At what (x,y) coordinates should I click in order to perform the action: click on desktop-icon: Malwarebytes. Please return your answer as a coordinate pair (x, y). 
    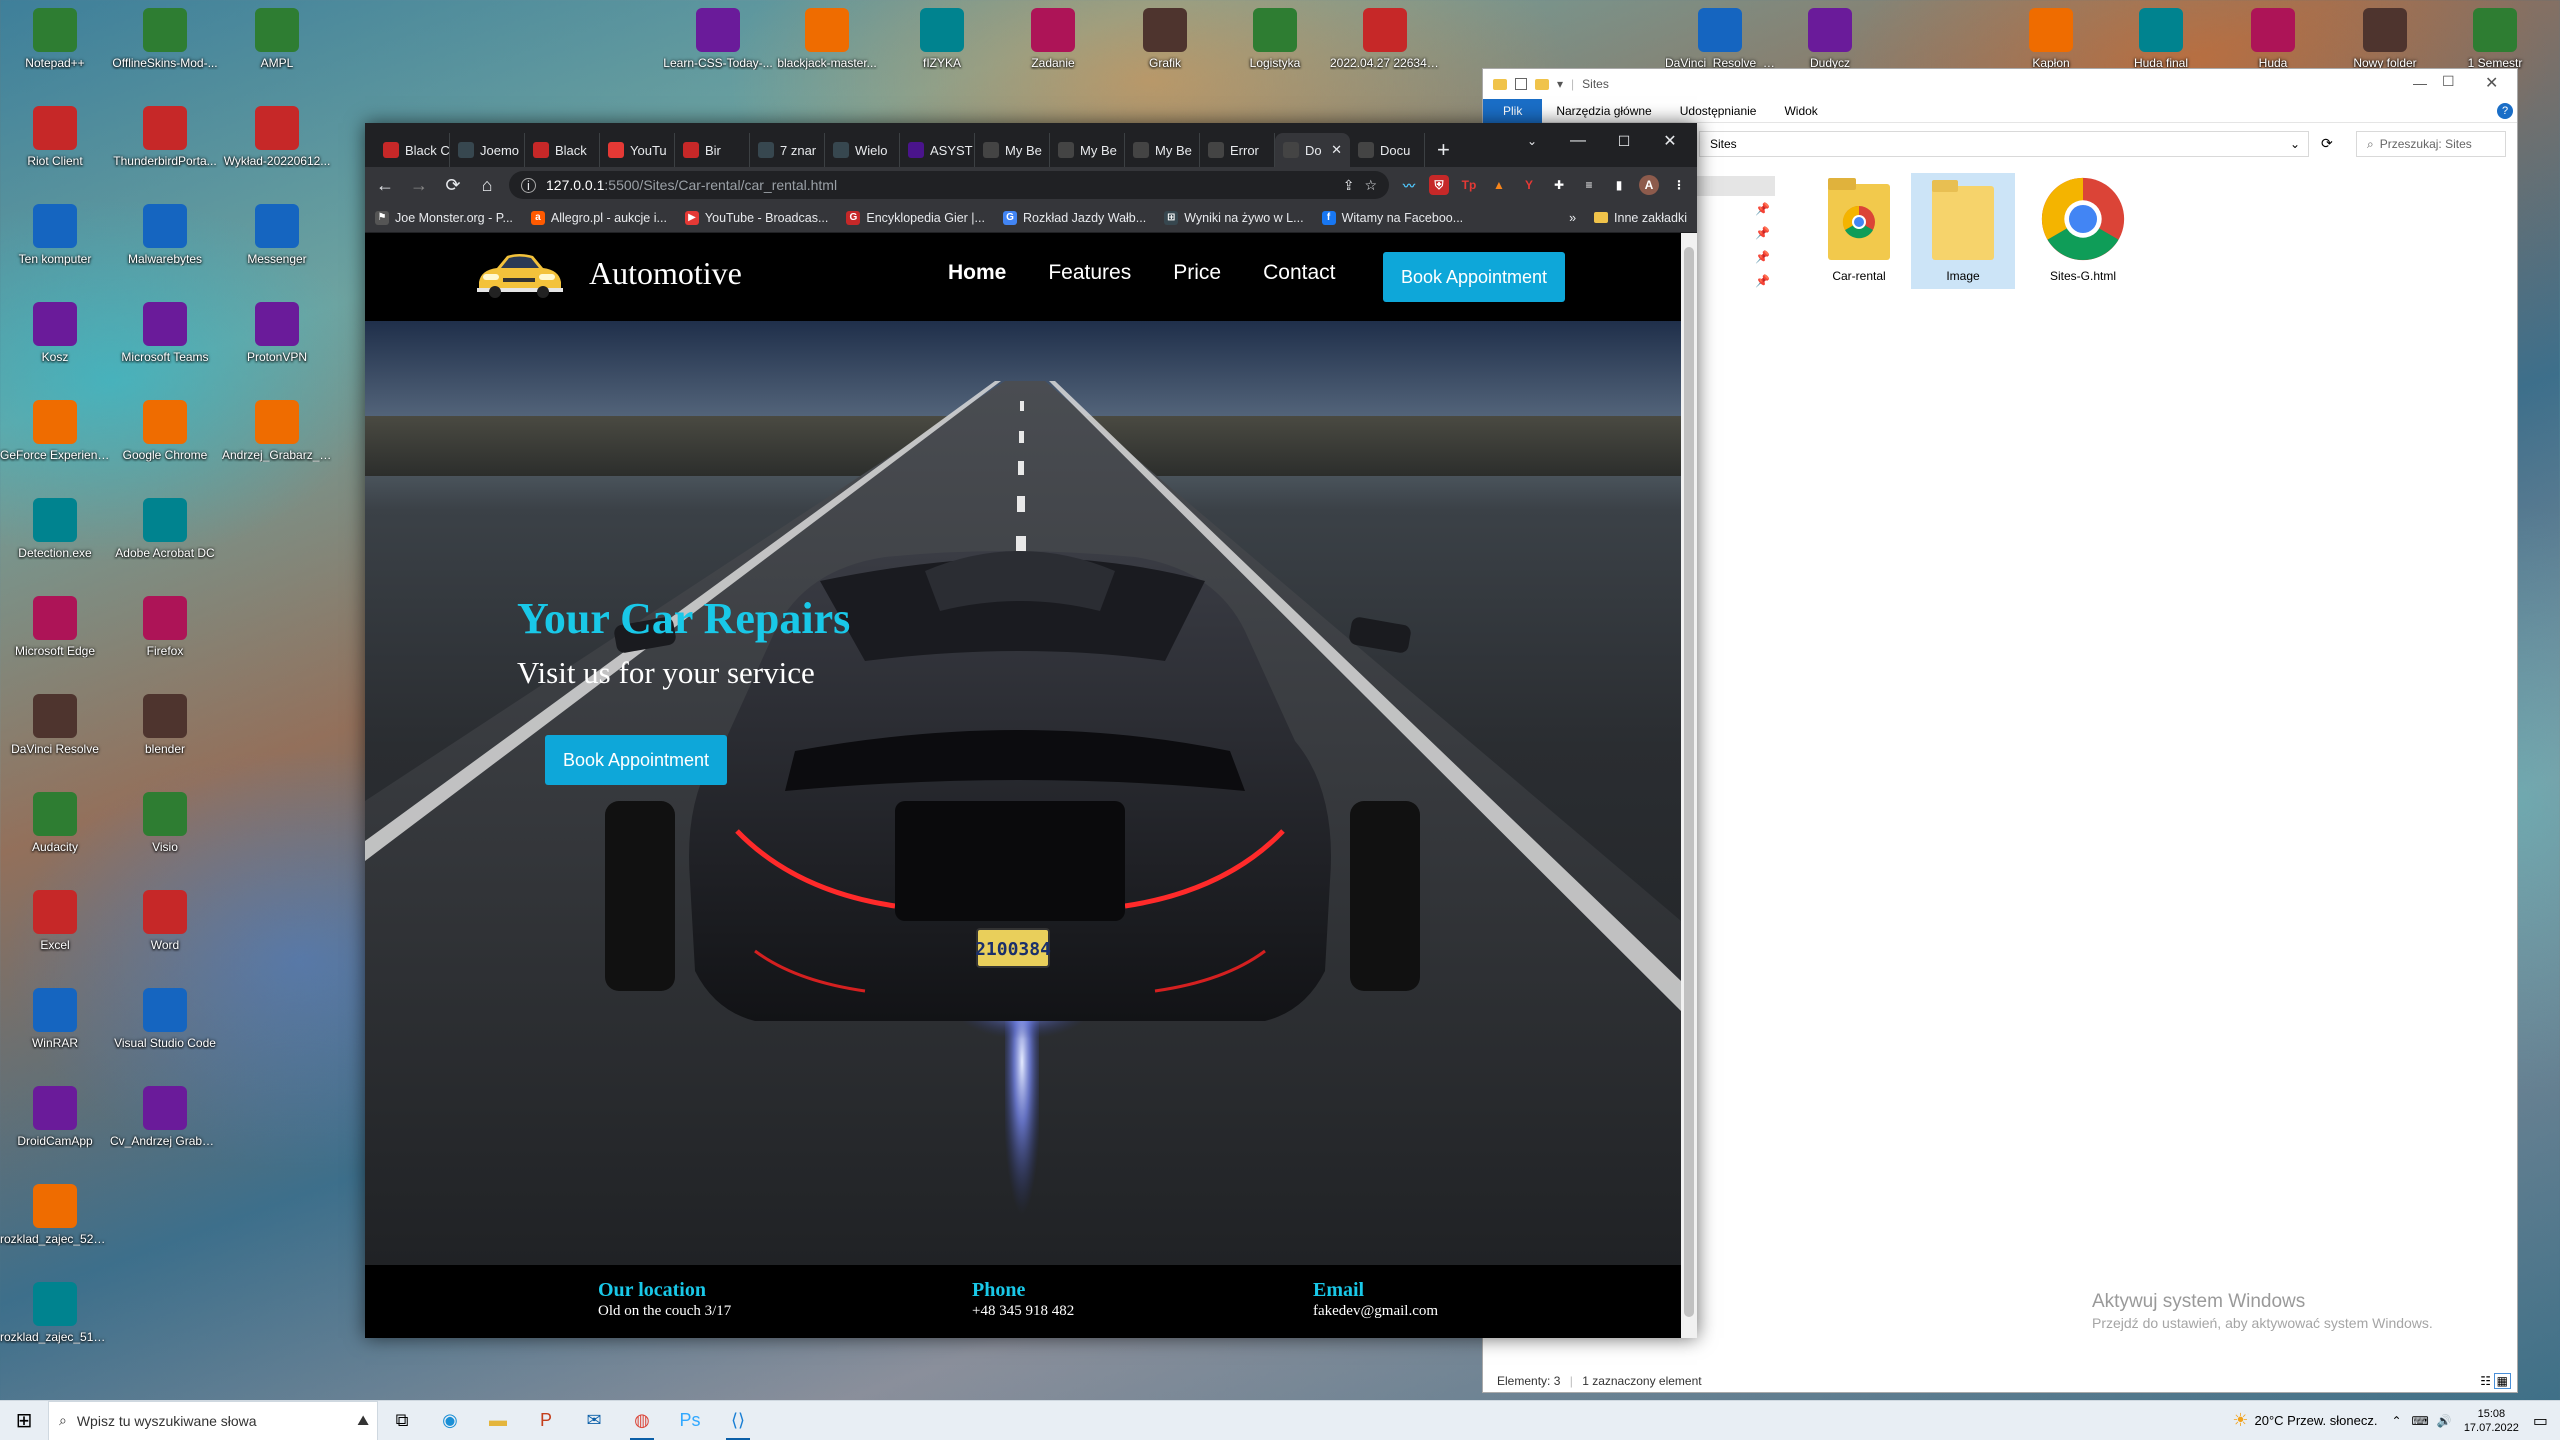
    Looking at the image, I should click on (165, 235).